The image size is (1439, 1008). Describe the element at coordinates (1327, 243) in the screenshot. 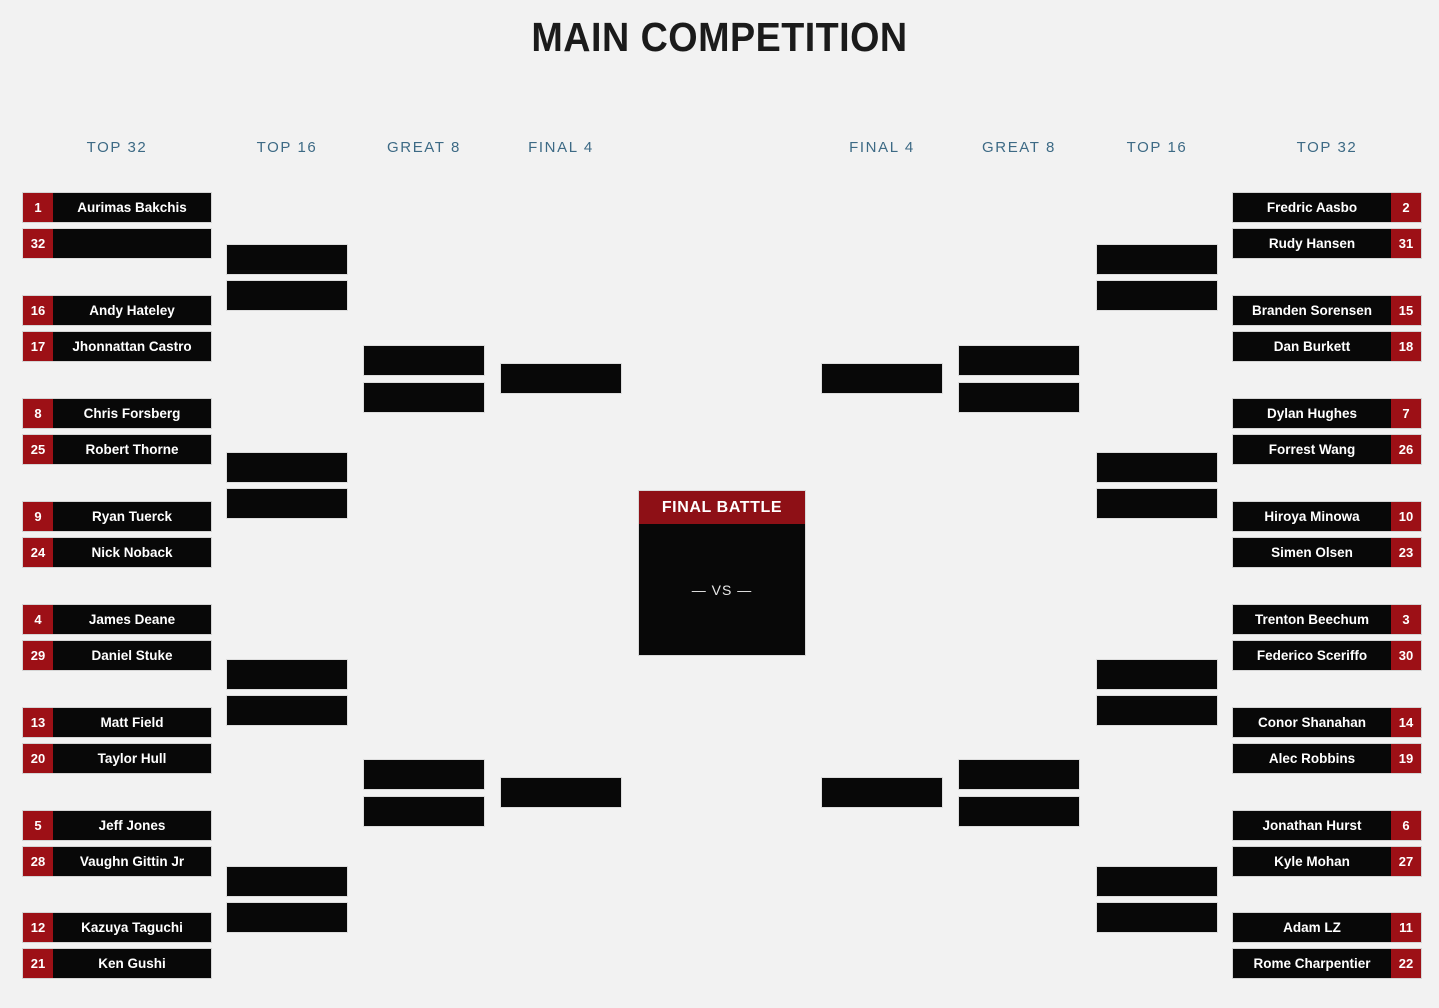

I see `bracket-slot-right-top32-1: Rudy Hansen 31` at that location.